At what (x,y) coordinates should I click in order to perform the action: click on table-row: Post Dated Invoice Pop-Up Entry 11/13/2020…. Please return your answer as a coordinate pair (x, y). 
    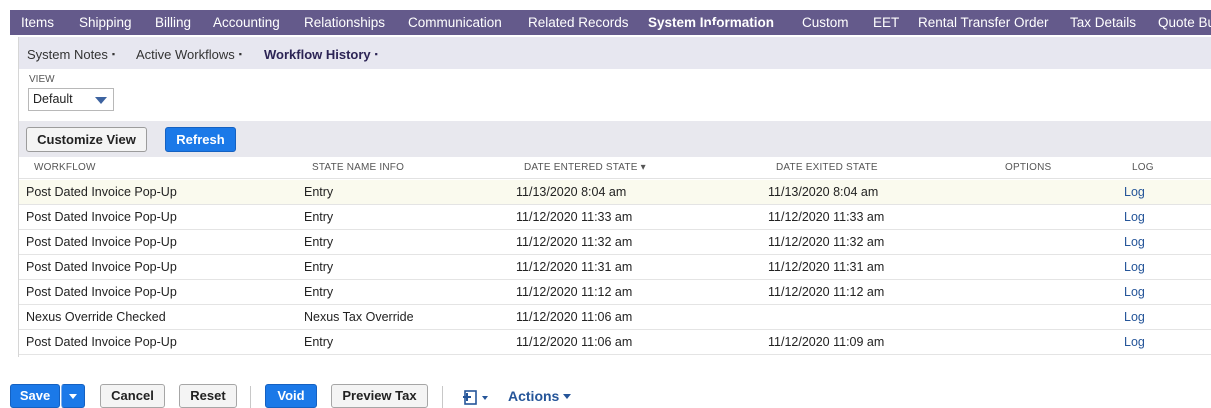
    Looking at the image, I should click on (615, 192).